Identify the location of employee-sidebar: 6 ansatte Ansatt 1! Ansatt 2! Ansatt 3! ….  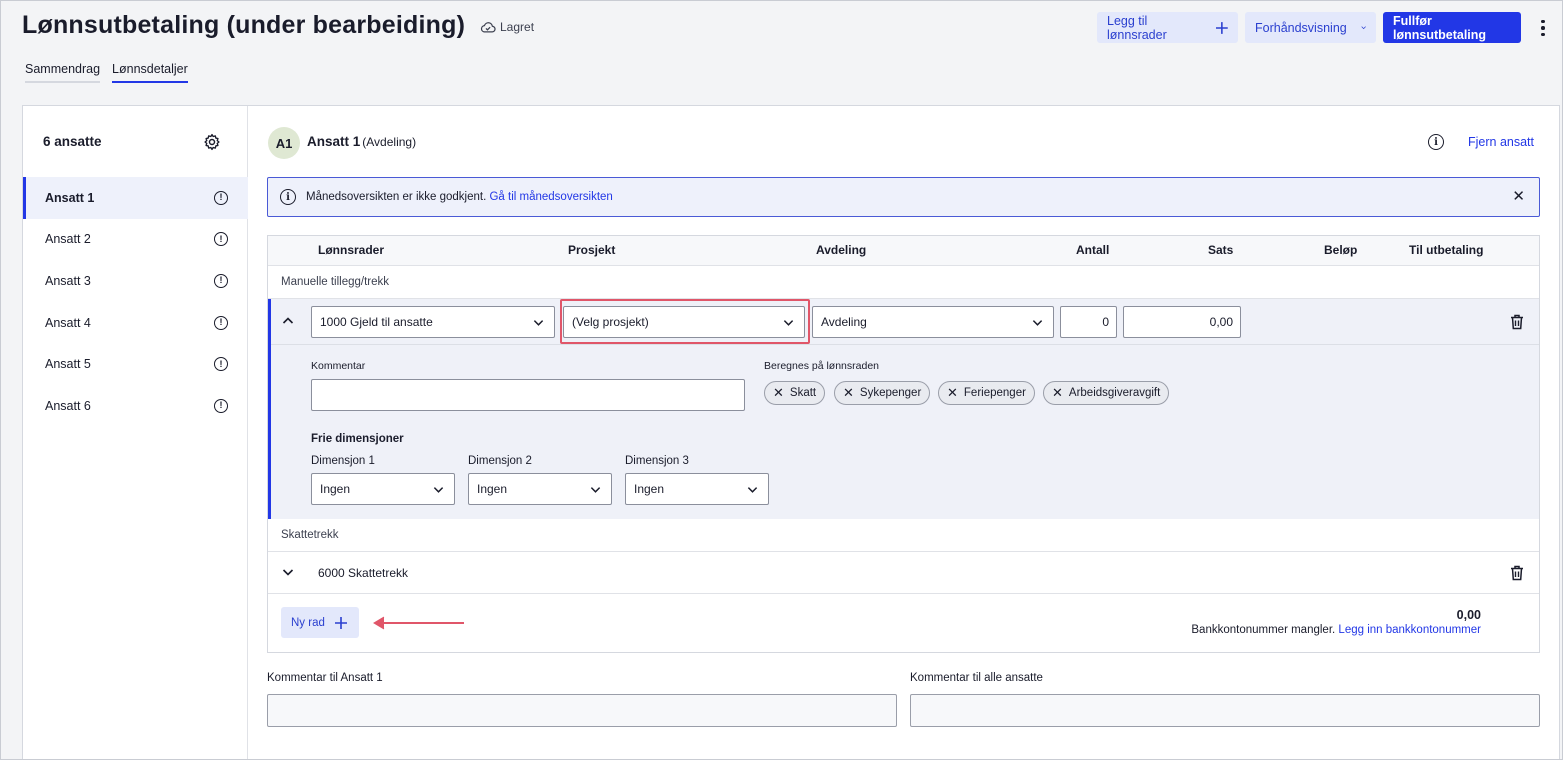
(135, 432).